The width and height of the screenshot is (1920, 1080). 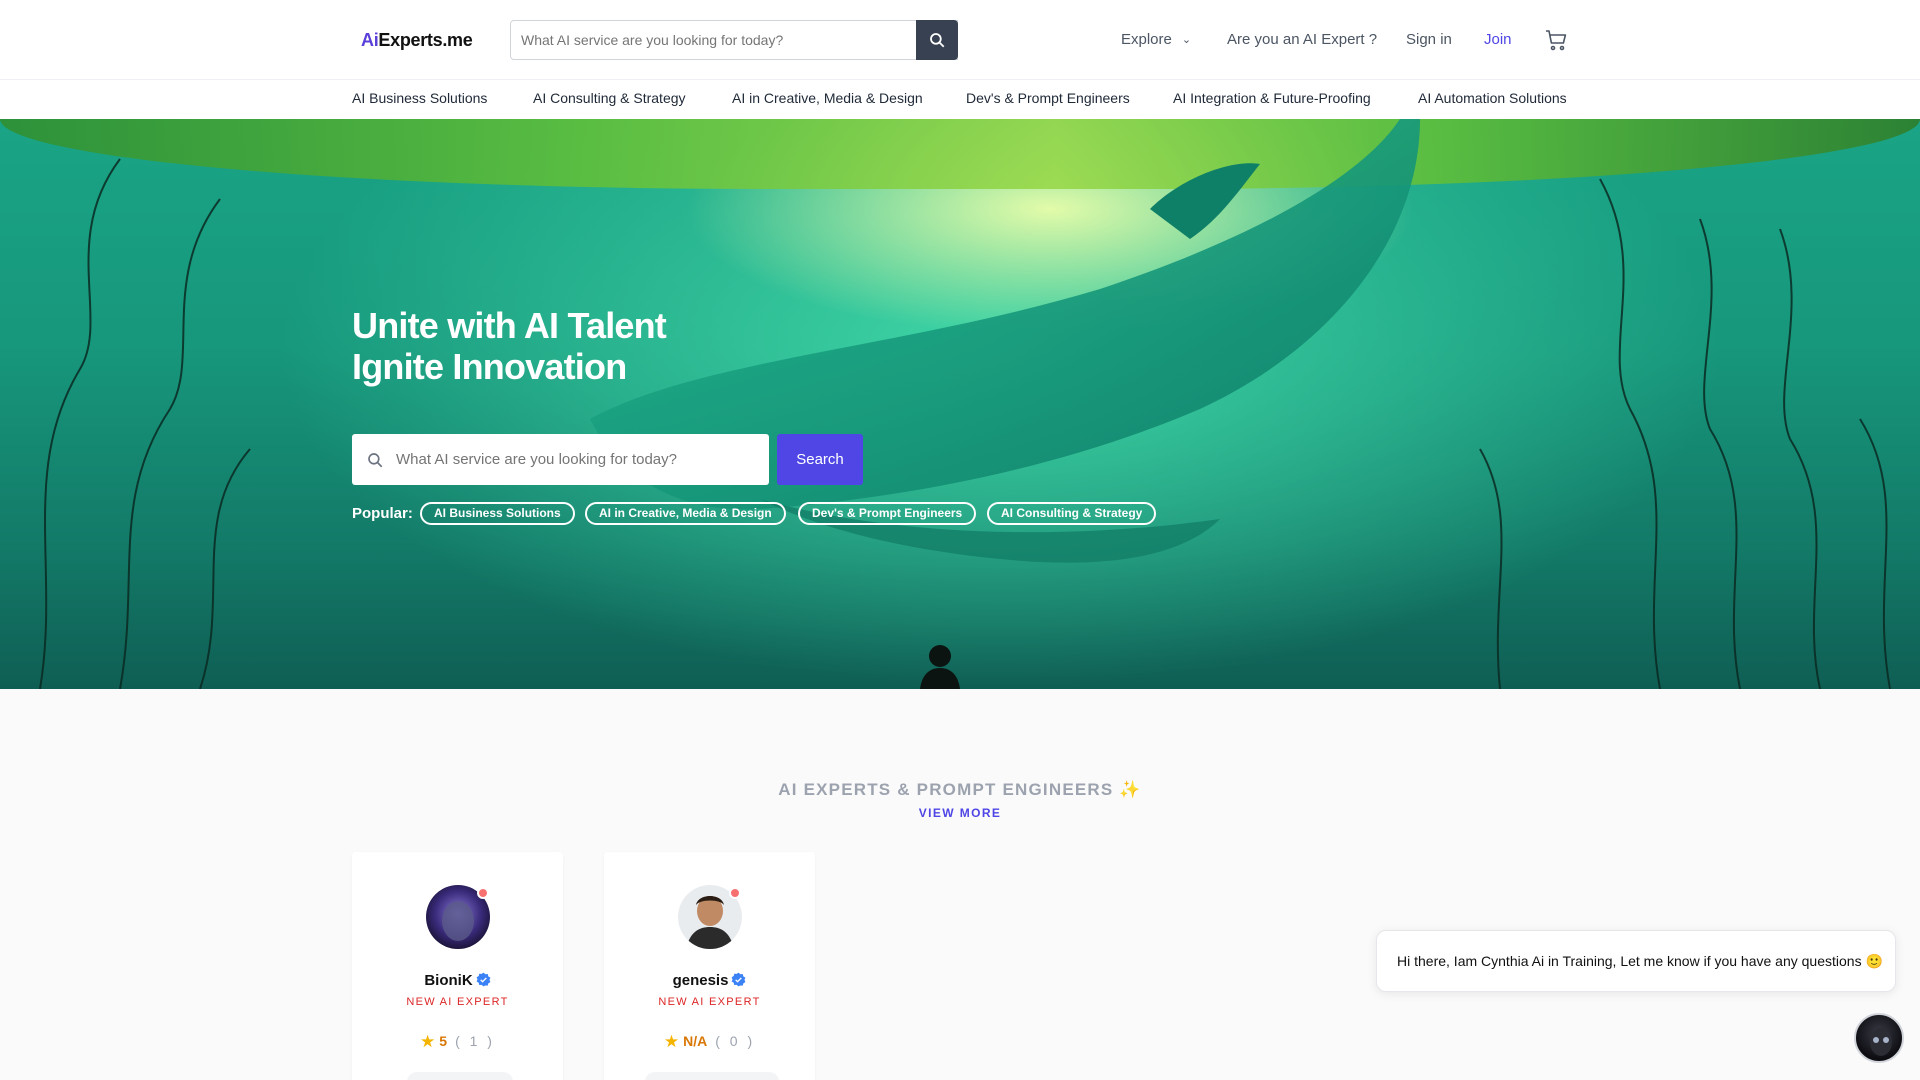 I want to click on expert-card: BioniK NEW AI EXPERT ★ 5 ( 1 ), so click(x=457, y=966).